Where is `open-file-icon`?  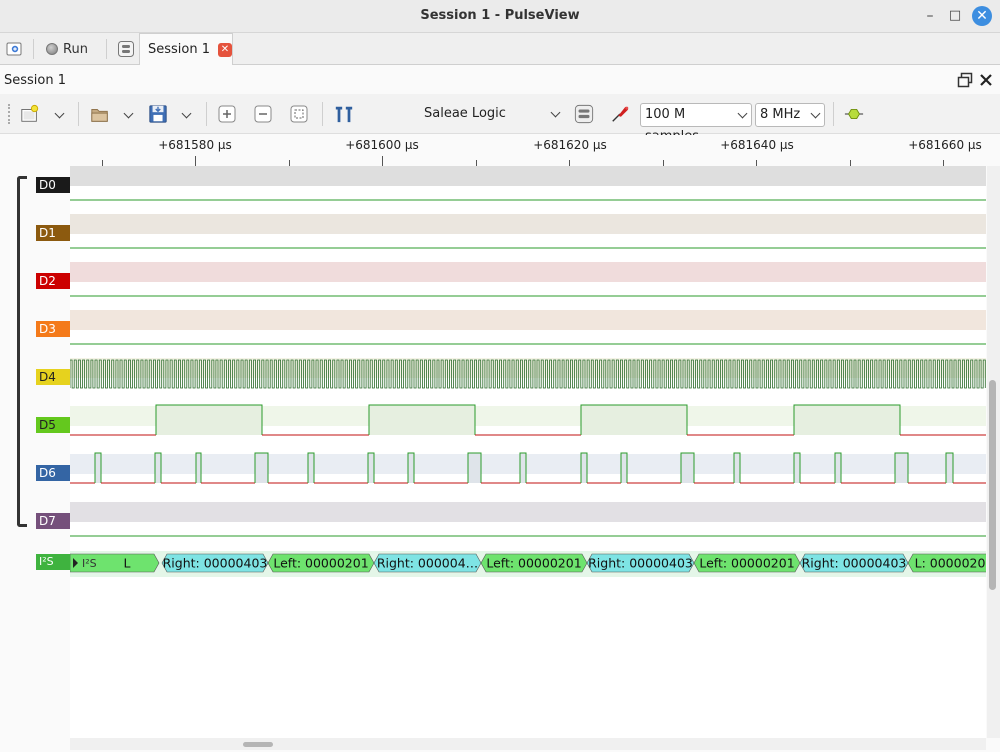 open-file-icon is located at coordinates (100, 114).